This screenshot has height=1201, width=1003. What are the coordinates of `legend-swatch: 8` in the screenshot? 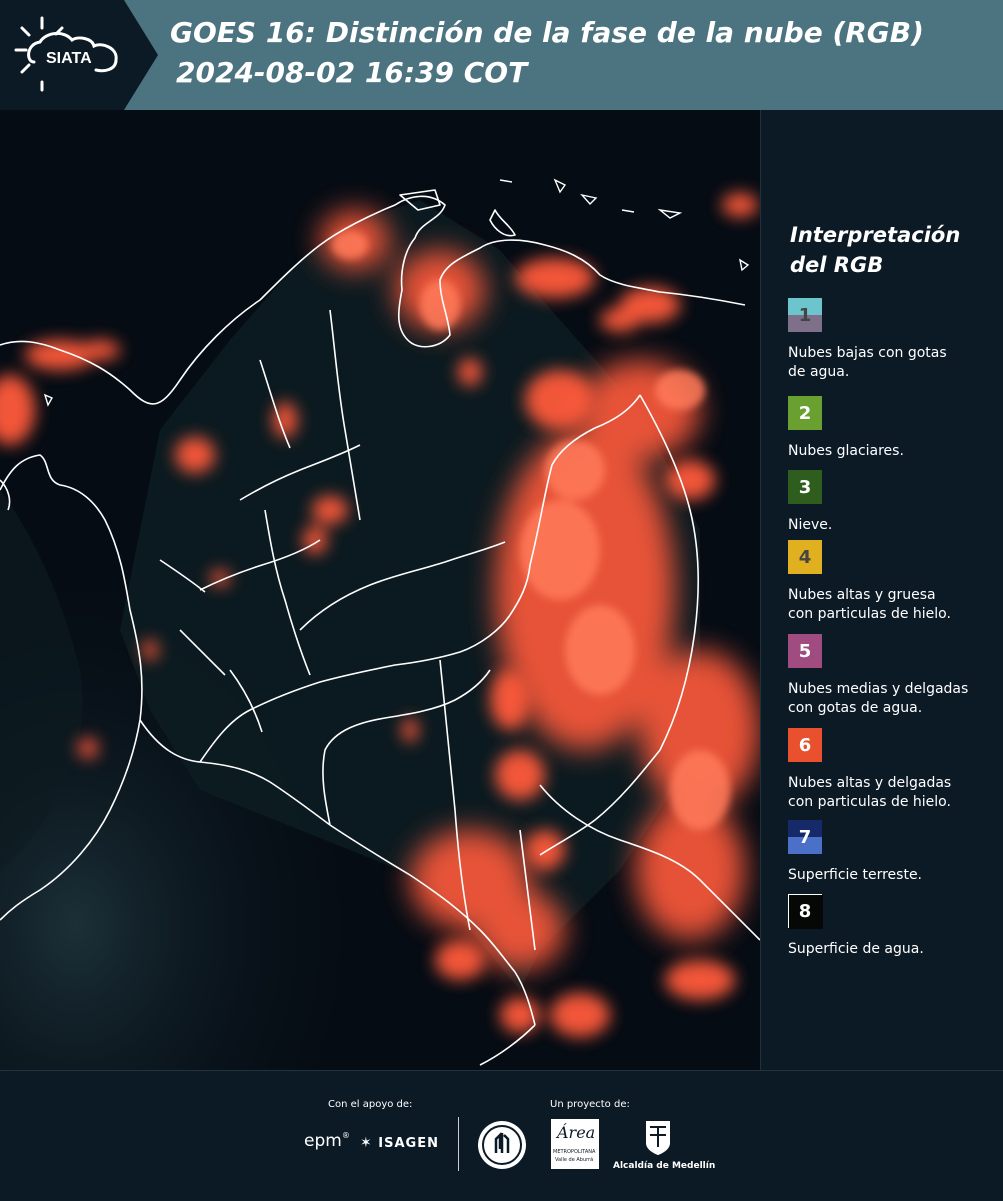 It's located at (805, 911).